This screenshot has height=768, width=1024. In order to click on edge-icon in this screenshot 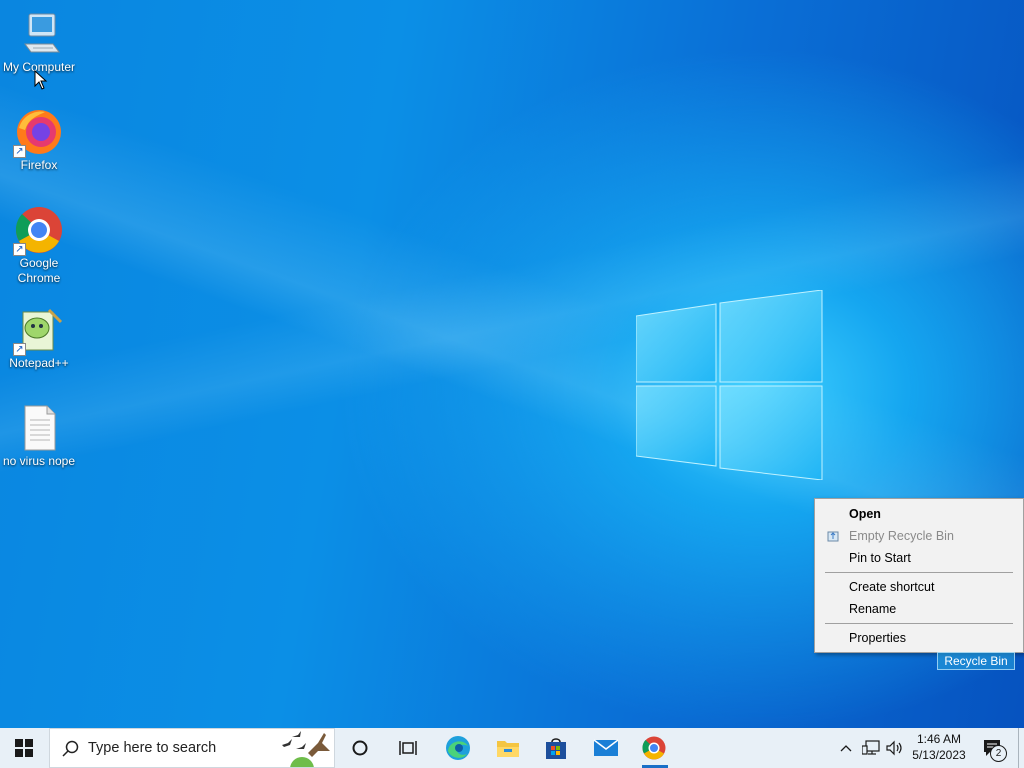, I will do `click(458, 748)`.